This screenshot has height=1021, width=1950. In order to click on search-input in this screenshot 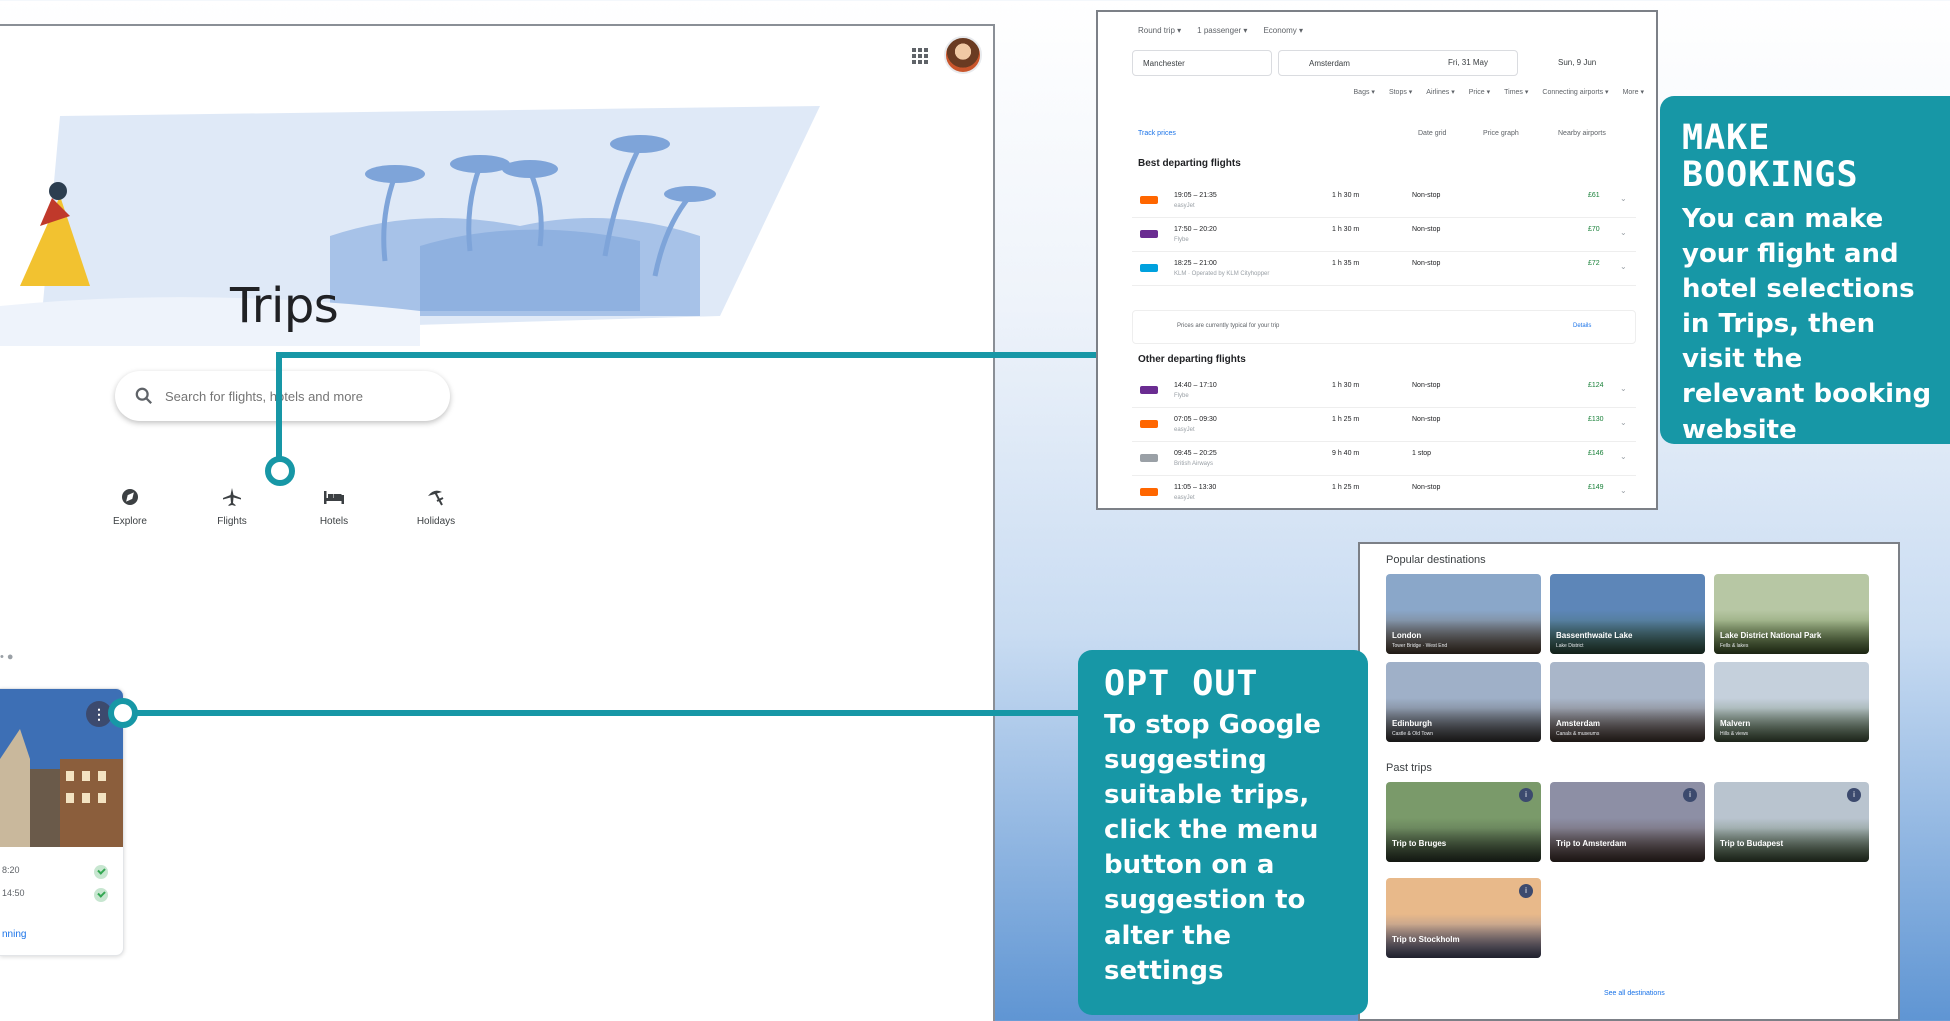, I will do `click(285, 396)`.